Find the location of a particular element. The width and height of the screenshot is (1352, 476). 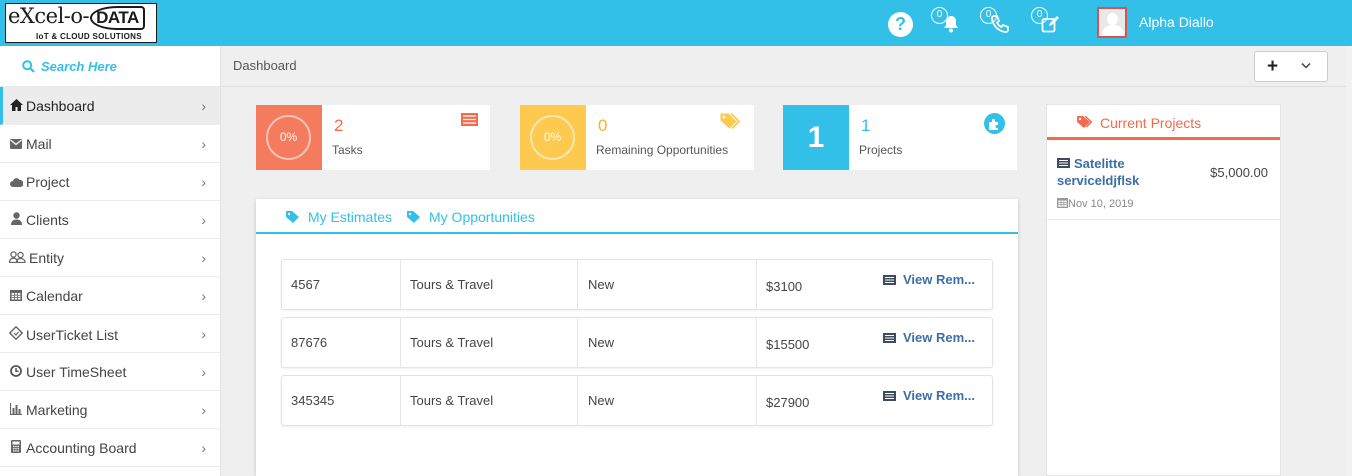

sidebar-item-clients: Clients › is located at coordinates (110, 220).